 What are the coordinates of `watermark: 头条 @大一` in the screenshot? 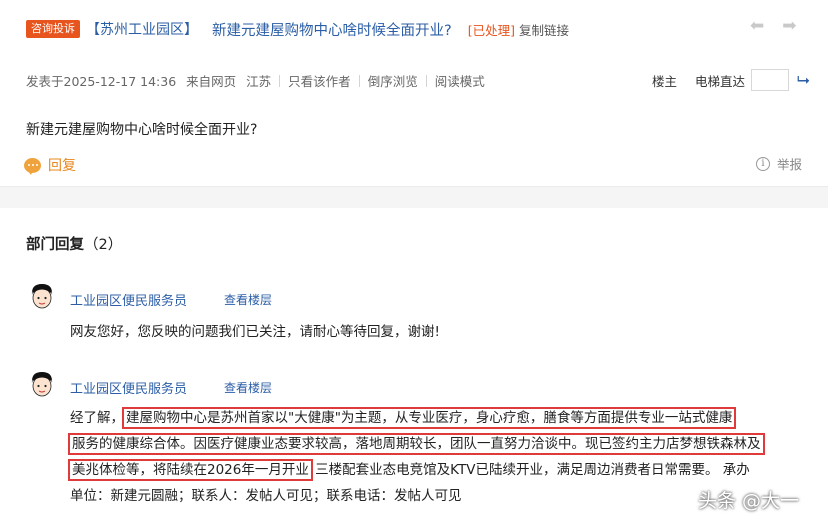 It's located at (749, 501).